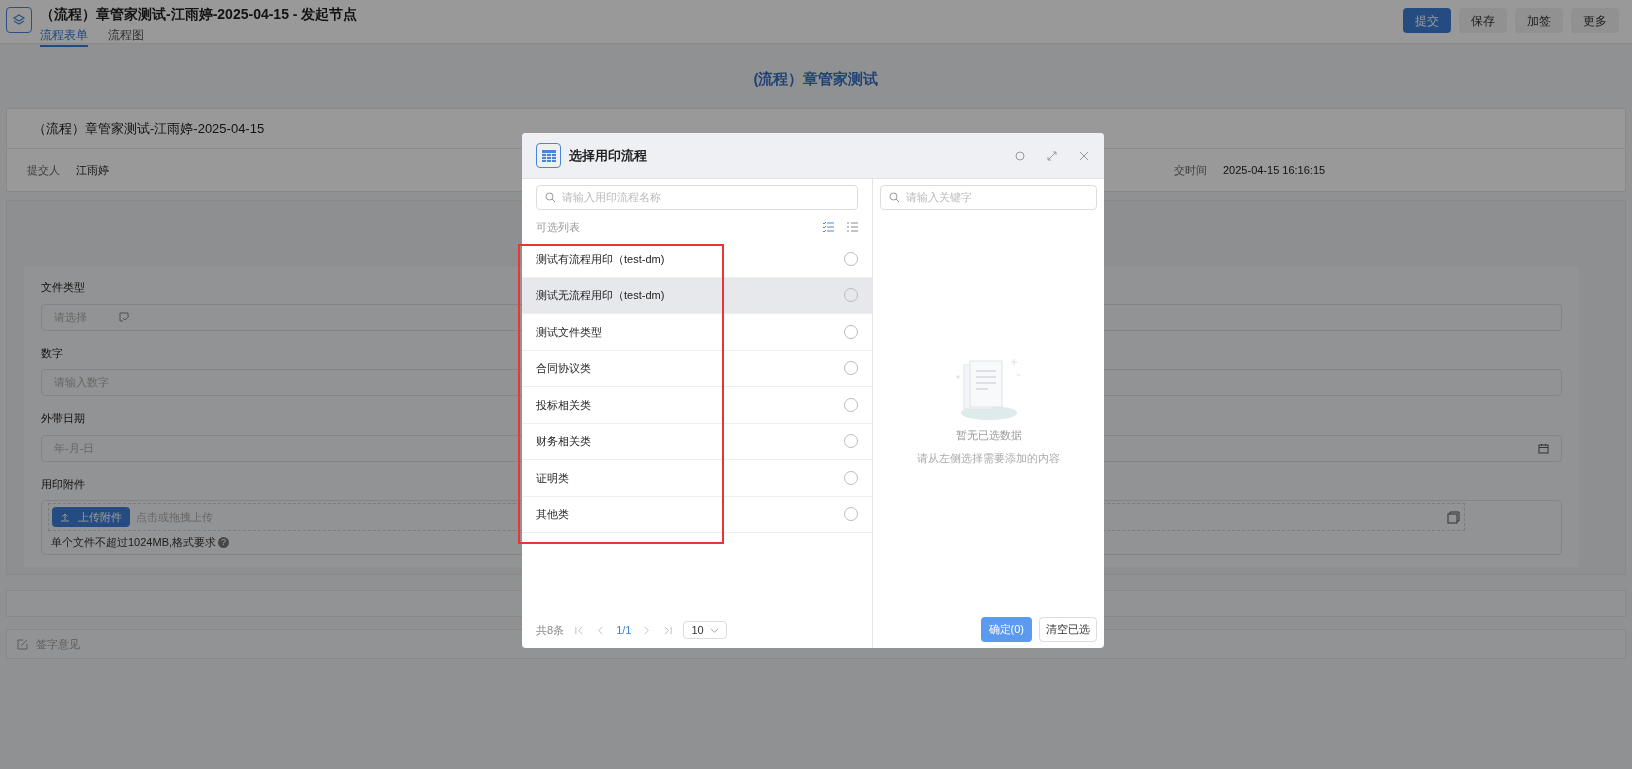 The image size is (1632, 769). What do you see at coordinates (1543, 448) in the screenshot?
I see `calendar-icon` at bounding box center [1543, 448].